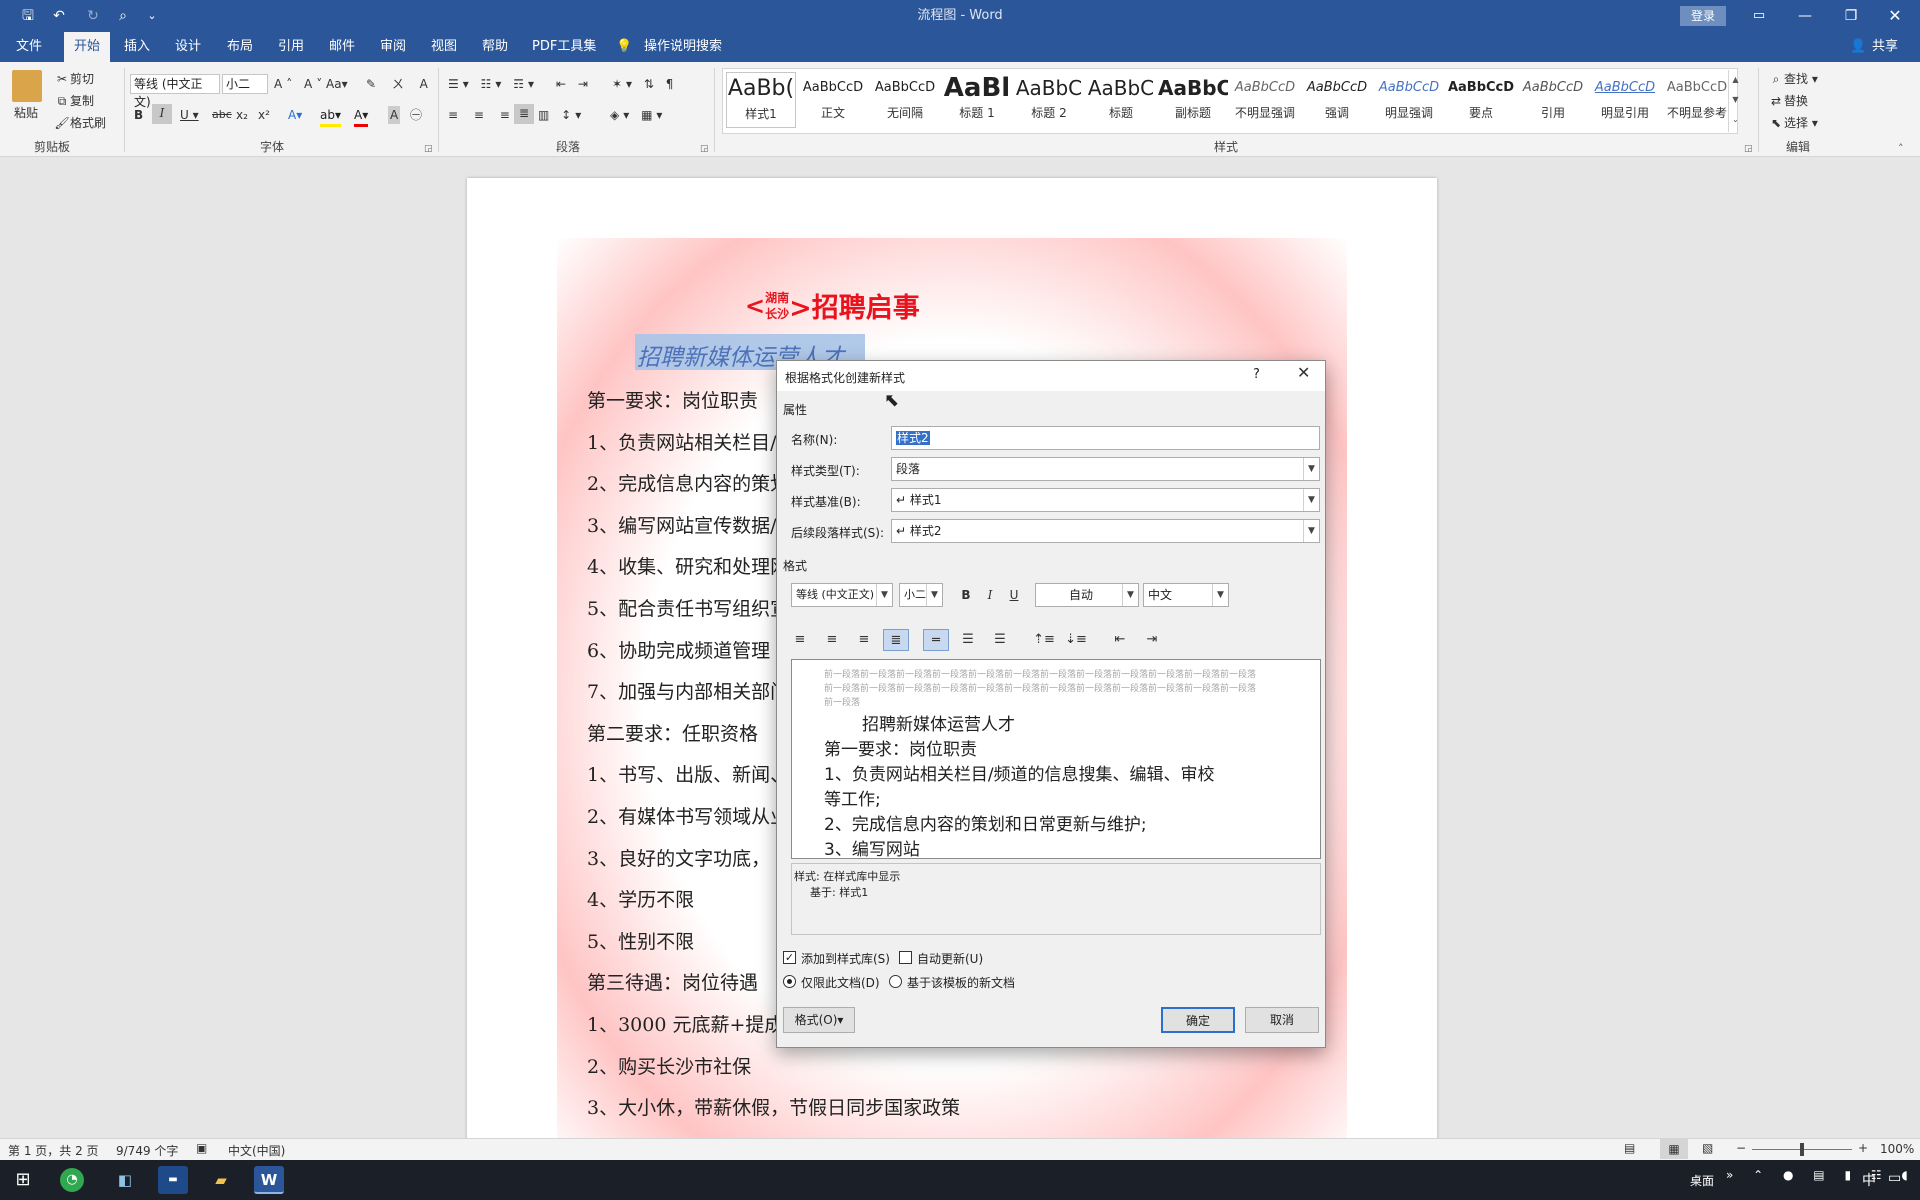 This screenshot has height=1200, width=1920. I want to click on style-item: AaBbC 副标题, so click(1193, 100).